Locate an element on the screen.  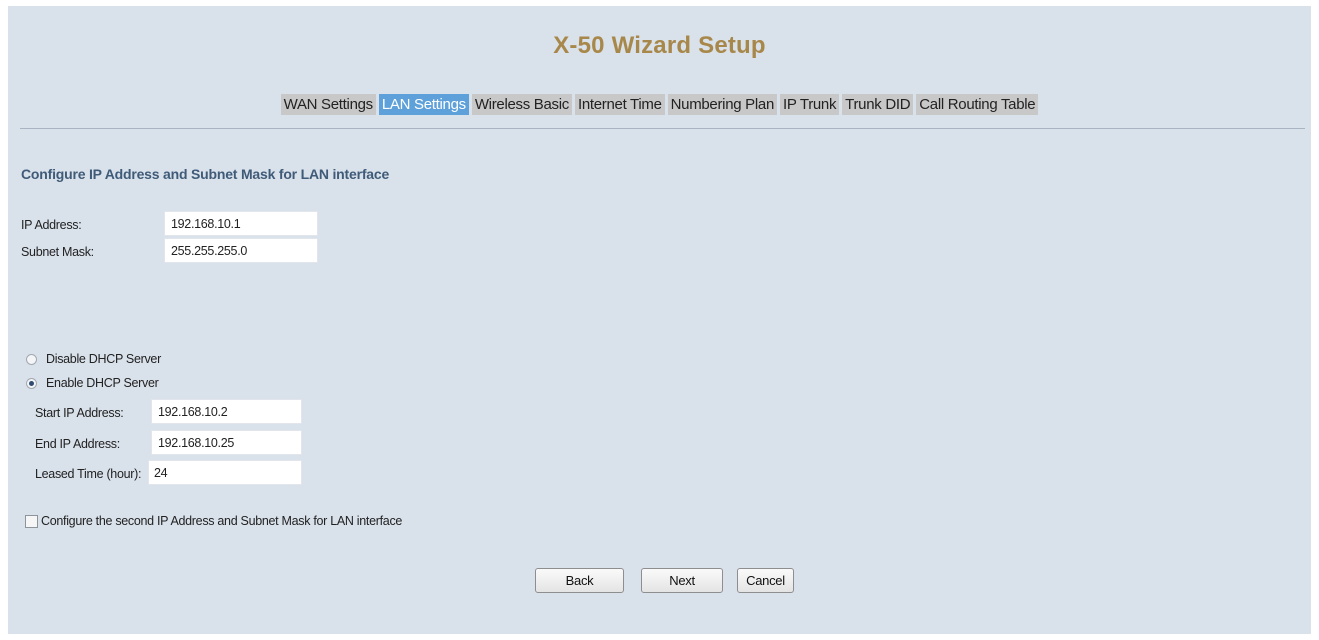
ip-address-label: IP Address: is located at coordinates (51, 225).